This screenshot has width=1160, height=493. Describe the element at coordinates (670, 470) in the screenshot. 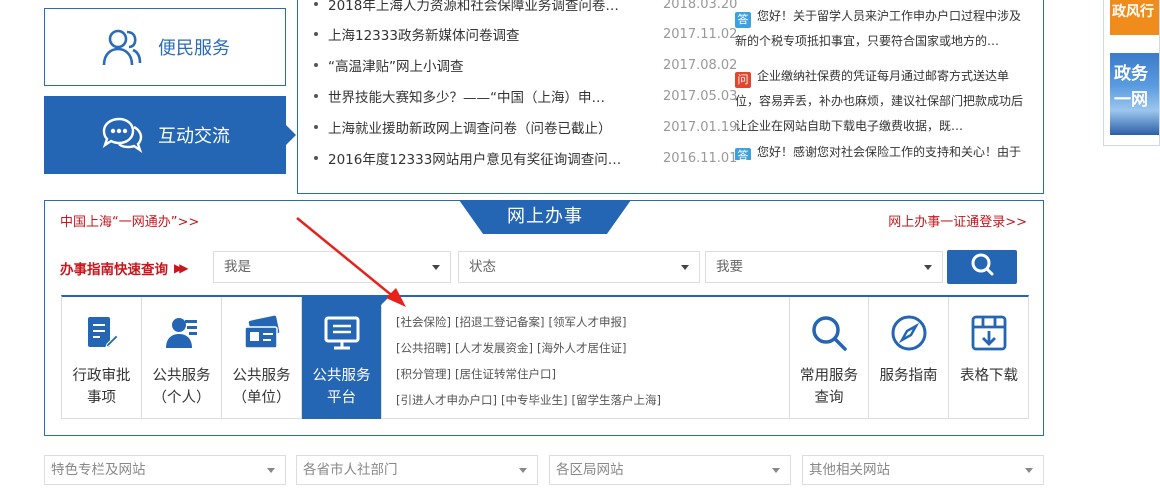

I see `district-bureaus-select: 各区局网站` at that location.